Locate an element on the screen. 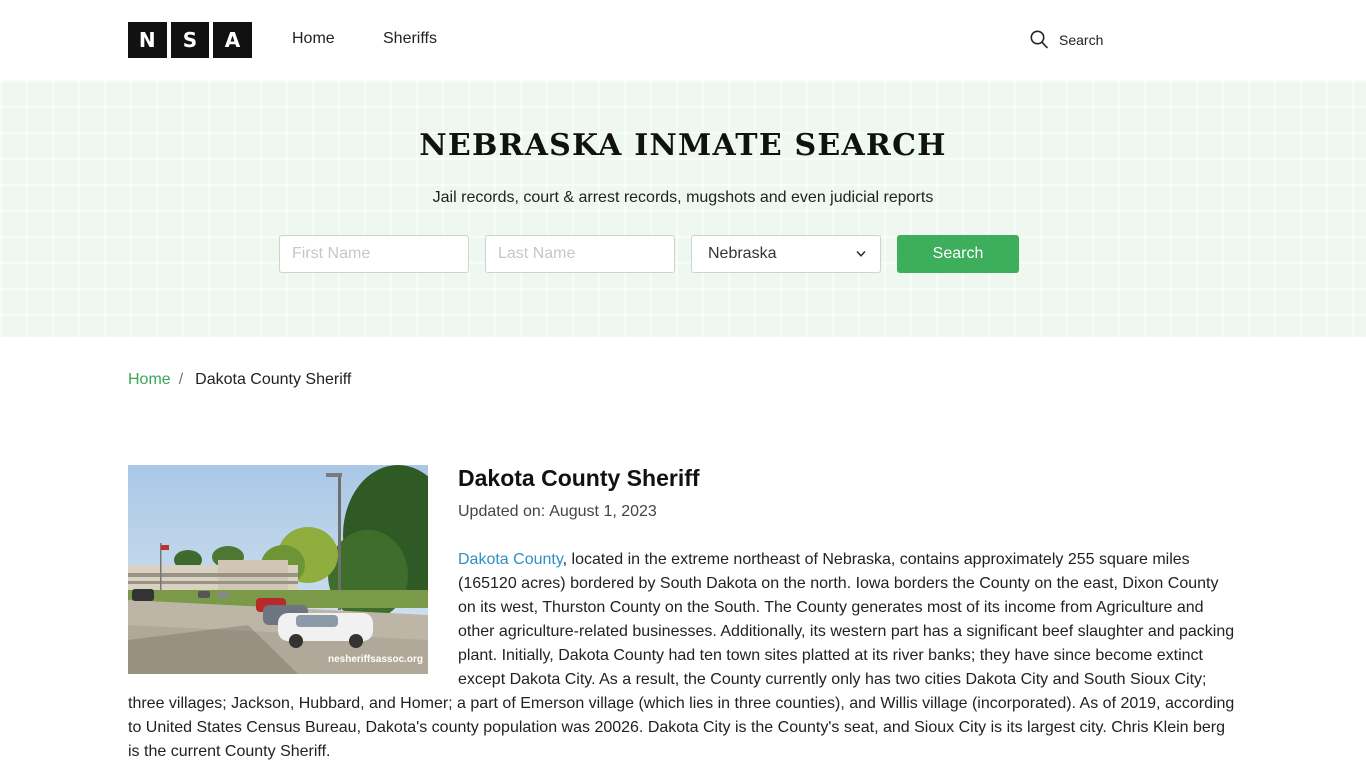  search-icon is located at coordinates (1039, 39).